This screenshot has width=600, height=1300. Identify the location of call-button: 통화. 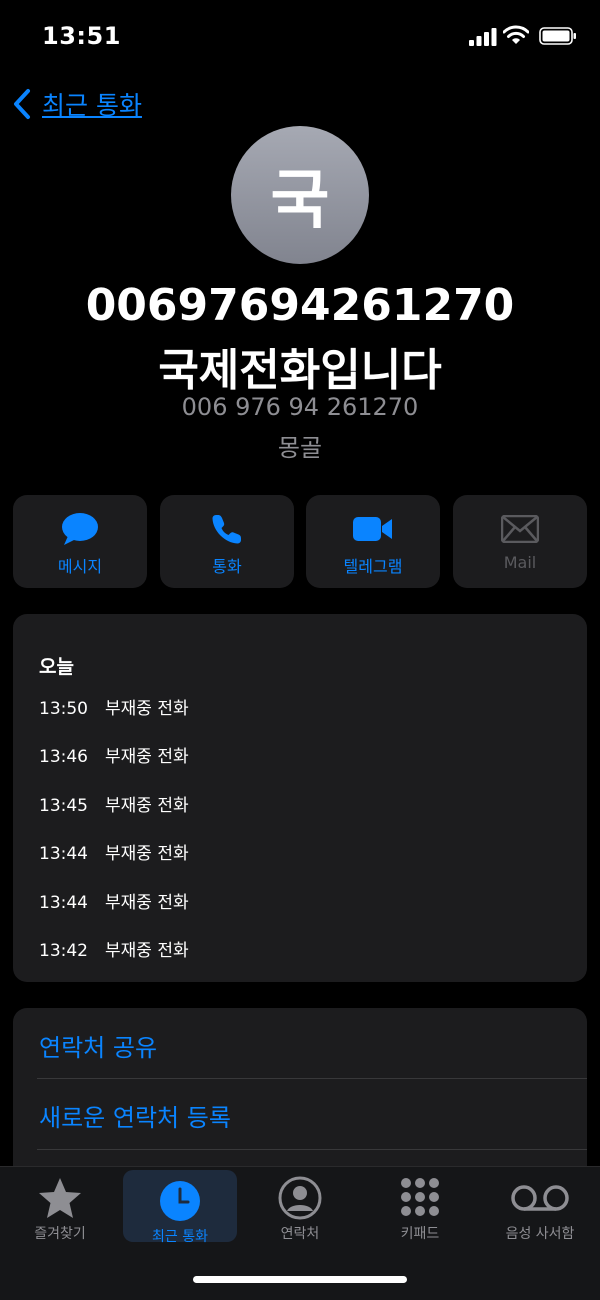
(227, 541).